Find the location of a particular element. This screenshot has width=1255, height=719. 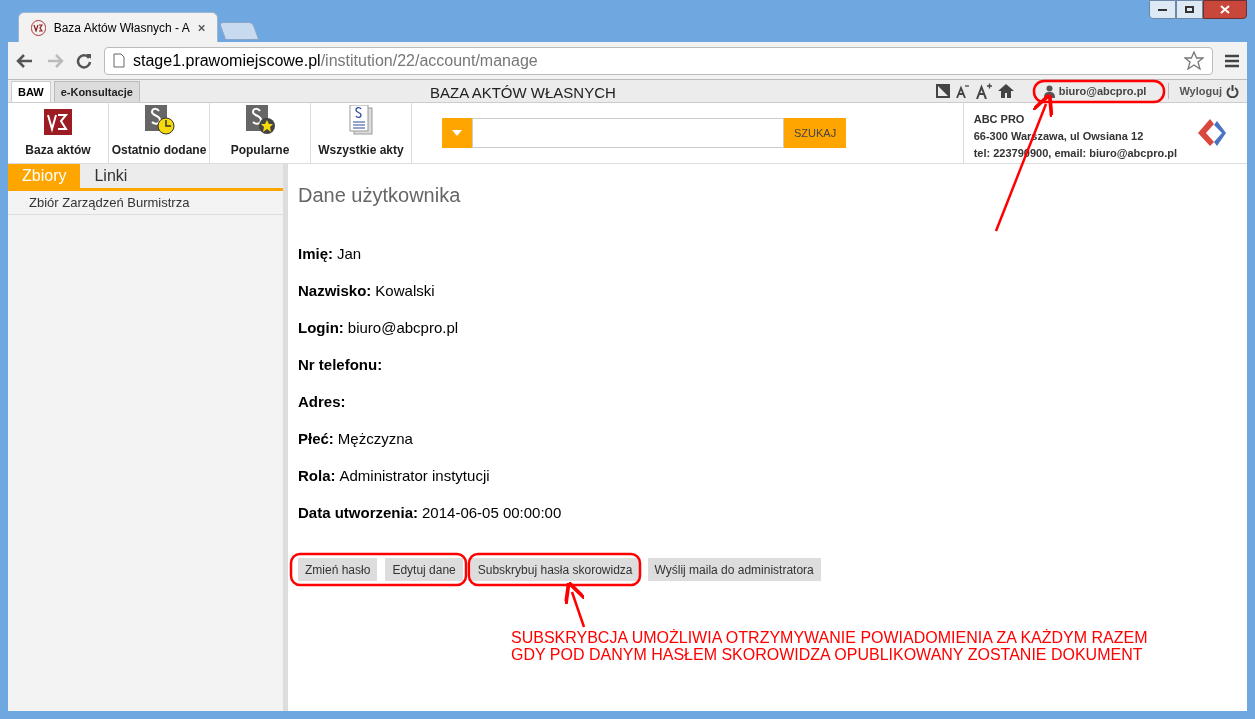

contrast-icon is located at coordinates (942, 91).